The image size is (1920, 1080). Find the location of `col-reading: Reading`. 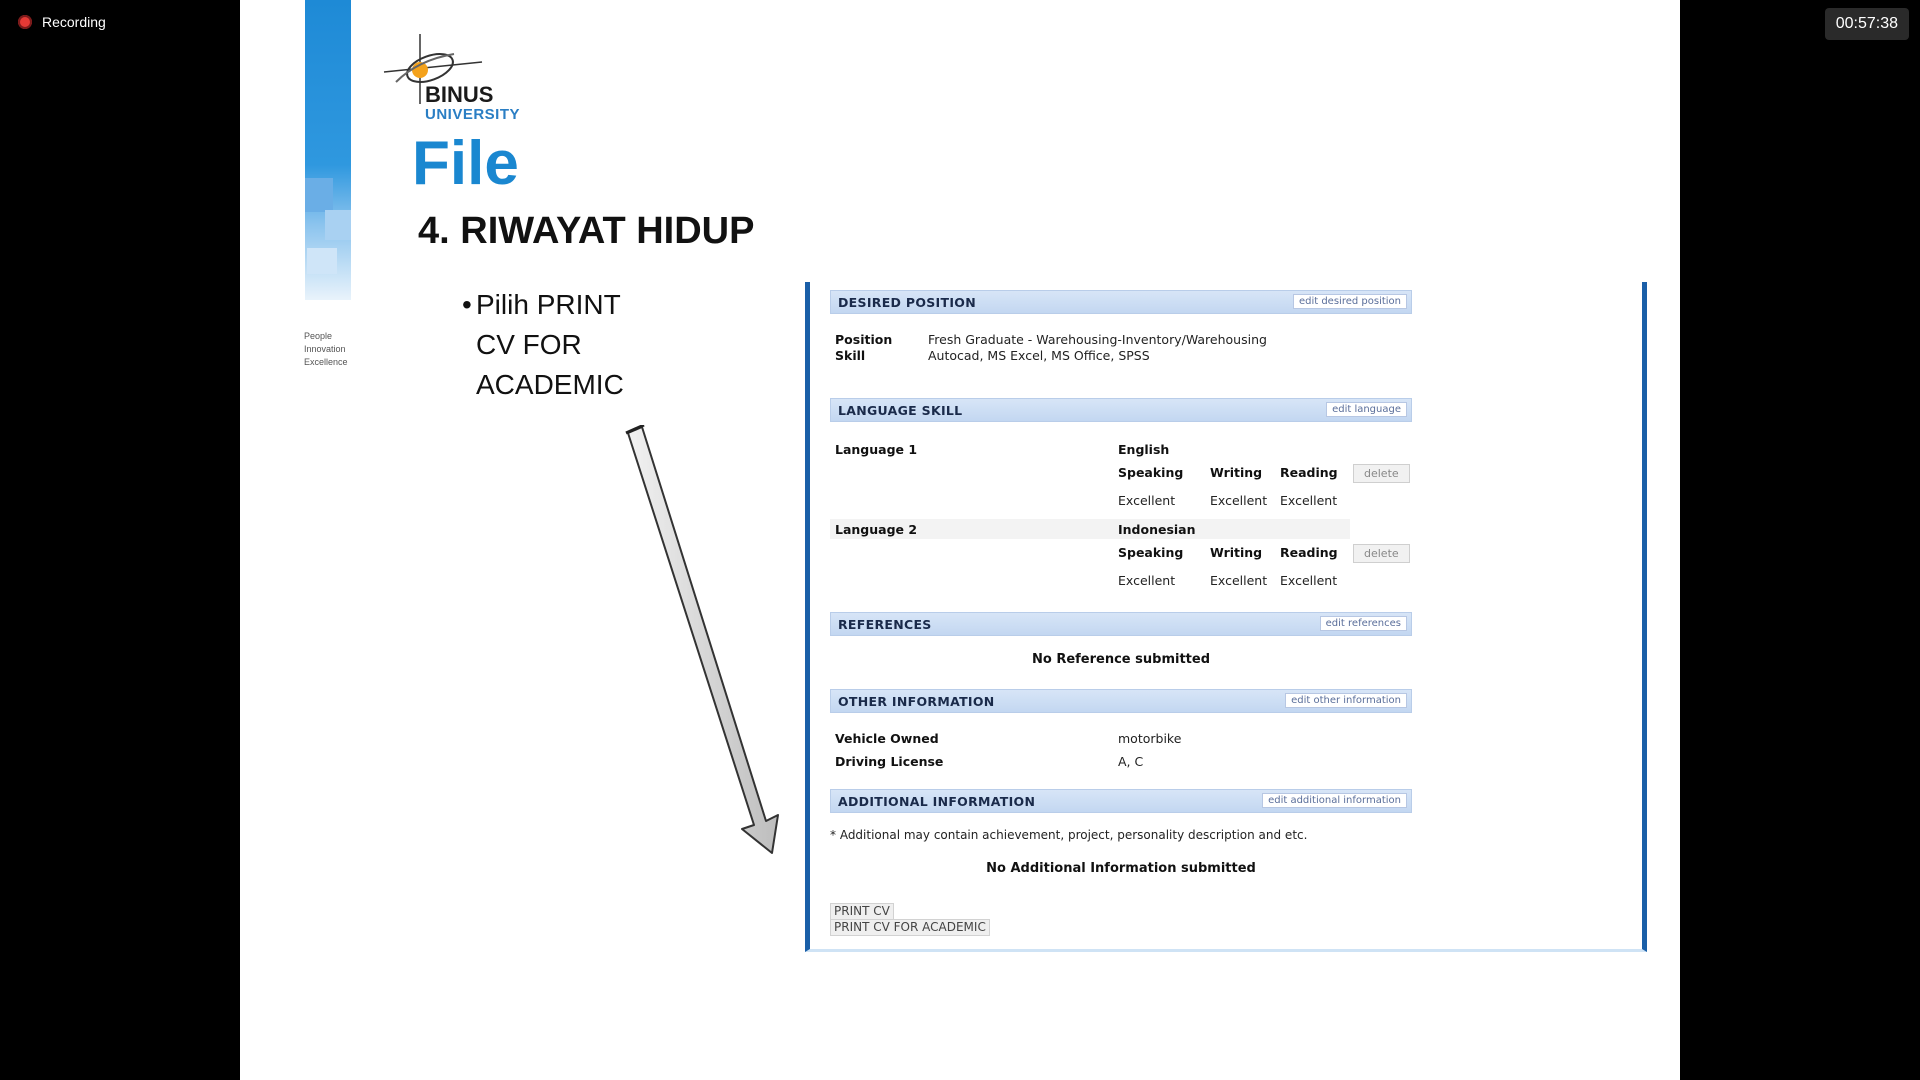

col-reading: Reading is located at coordinates (1309, 472).